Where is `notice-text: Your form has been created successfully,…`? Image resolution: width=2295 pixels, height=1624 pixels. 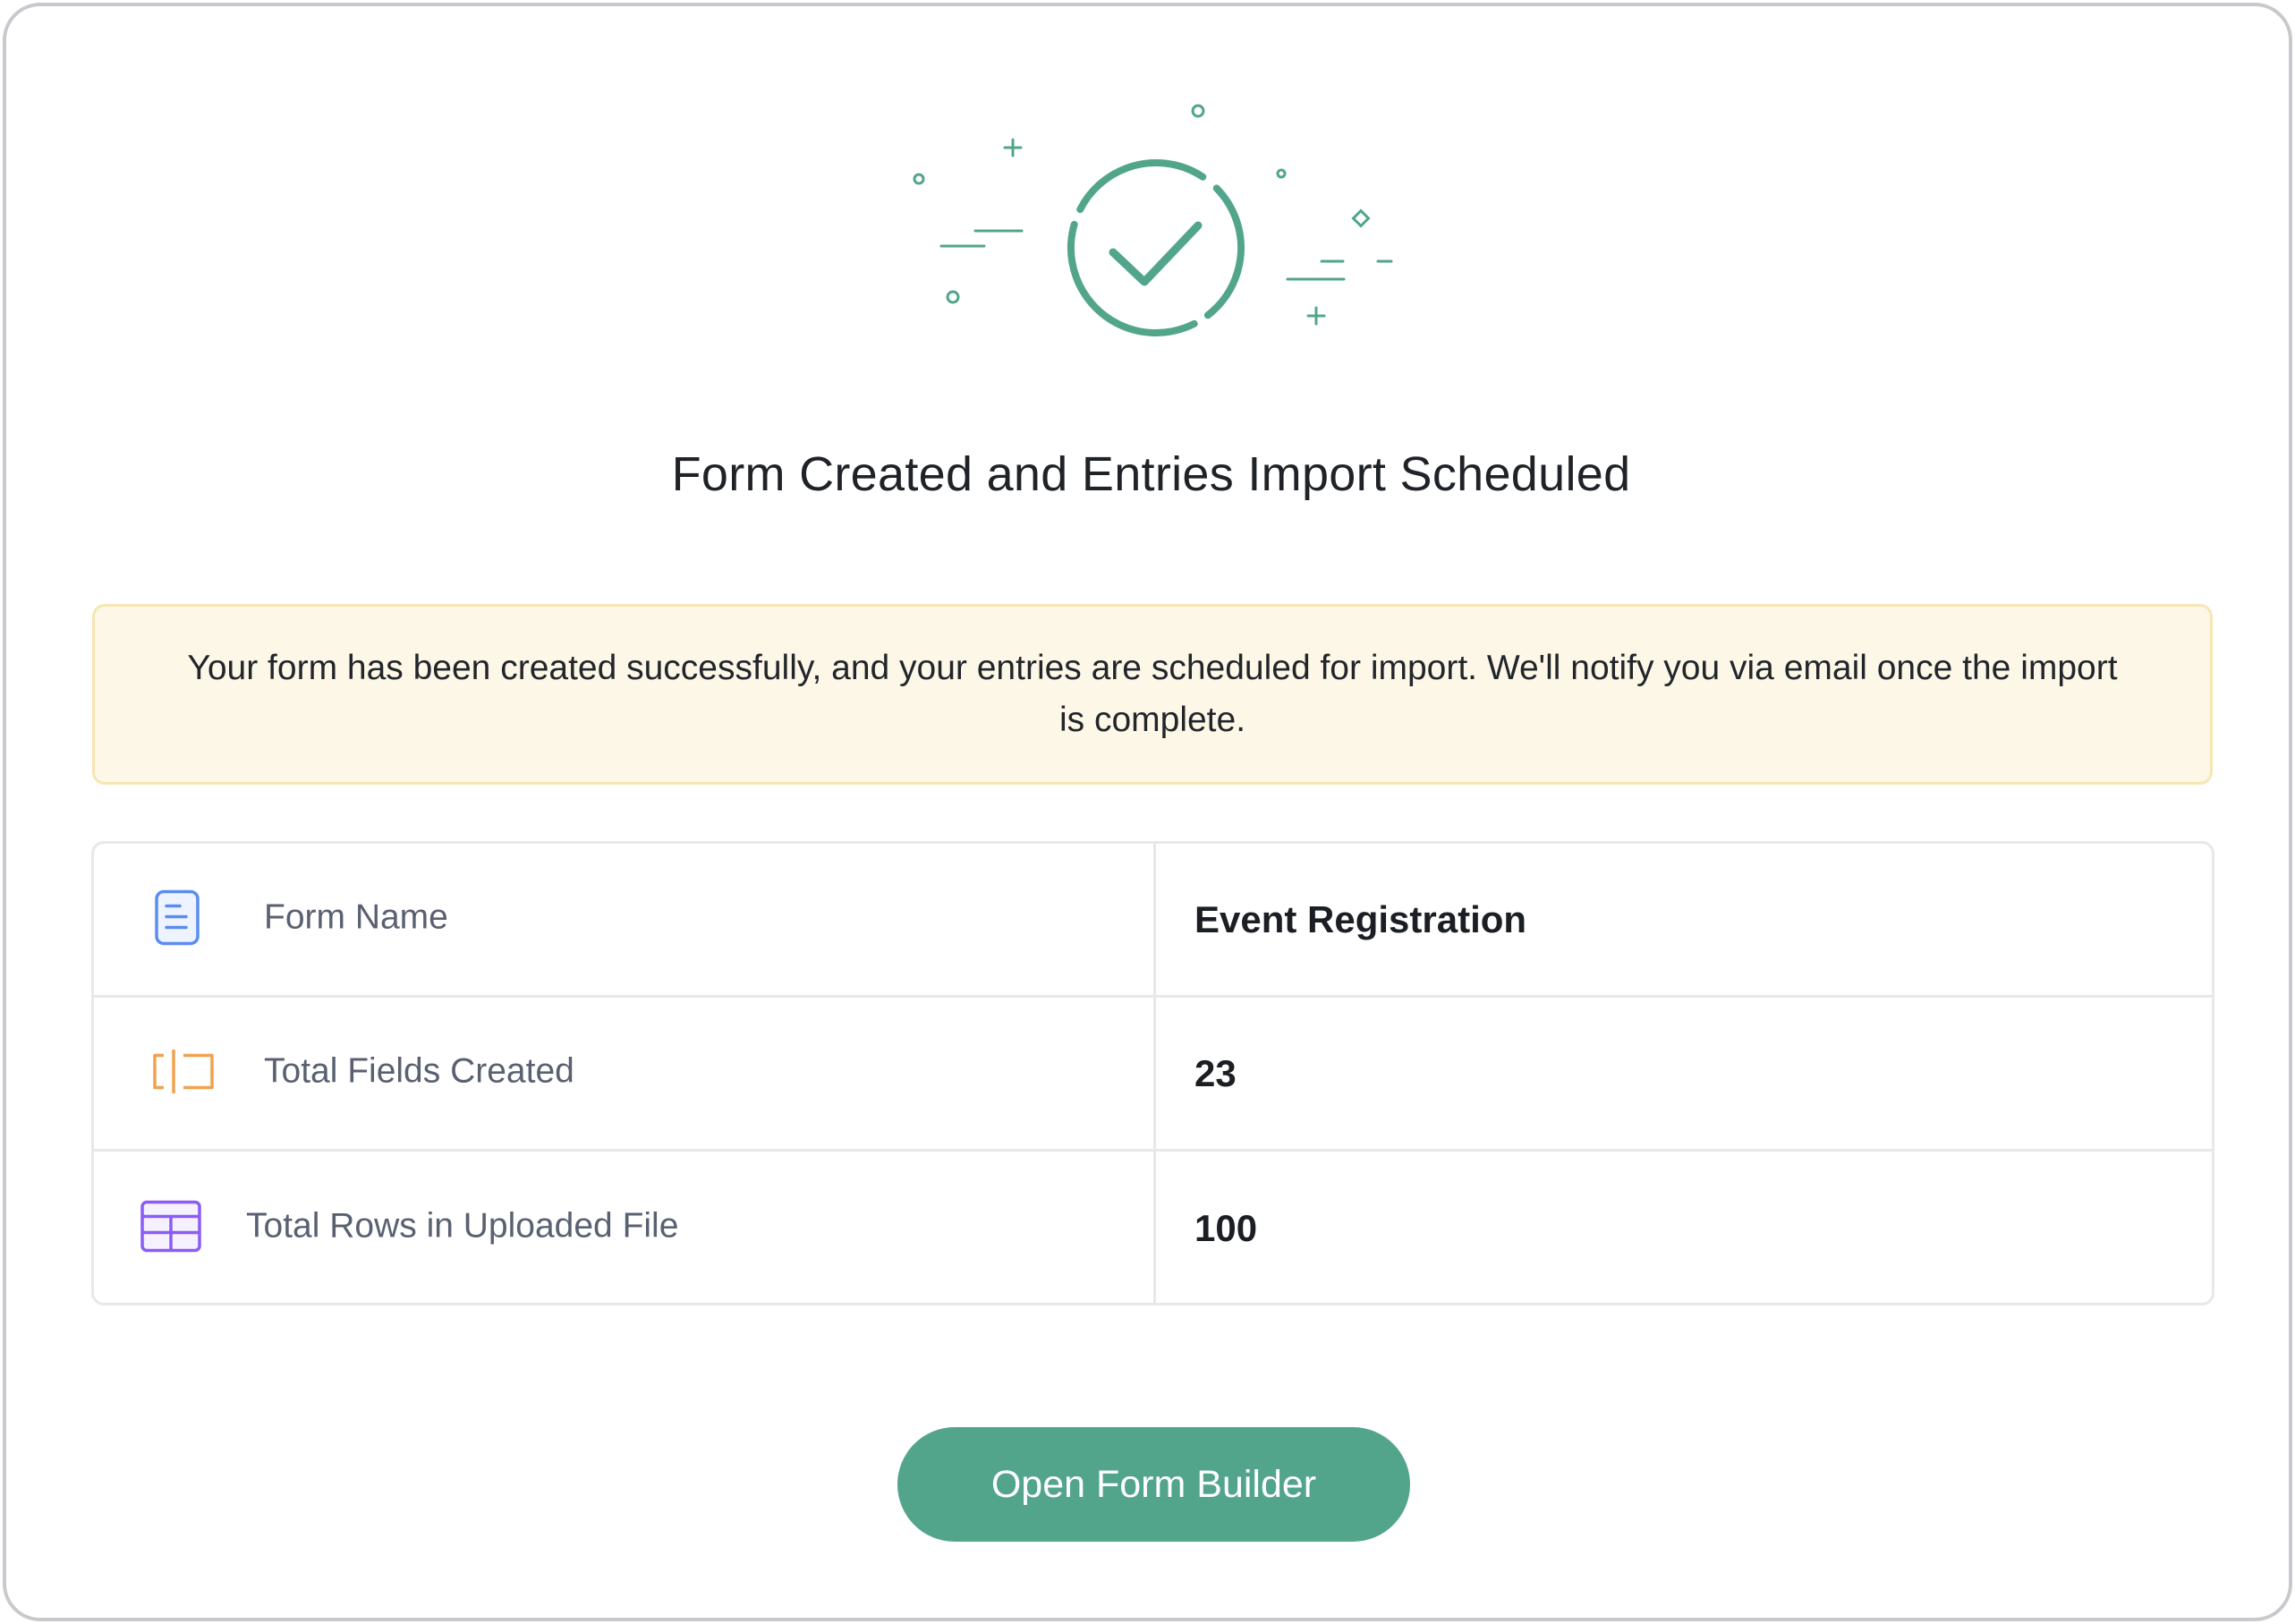 notice-text: Your form has been created successfully,… is located at coordinates (1152, 694).